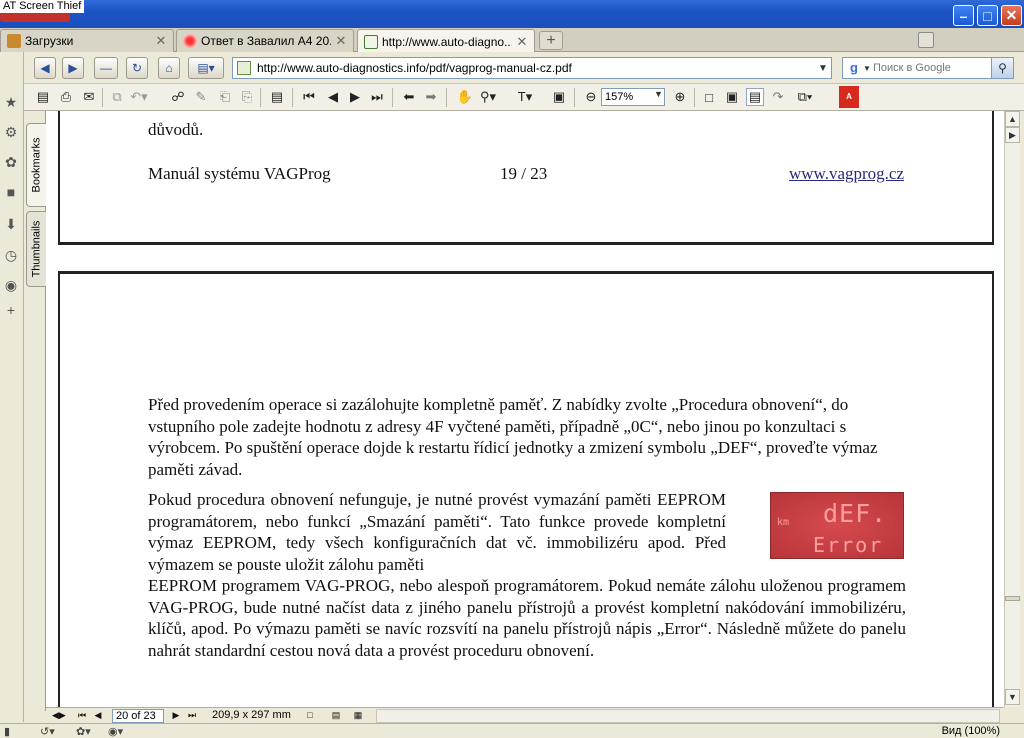 Image resolution: width=1024 pixels, height=738 pixels. Describe the element at coordinates (783, 522) in the screenshot. I see `lcd-unit: km` at that location.